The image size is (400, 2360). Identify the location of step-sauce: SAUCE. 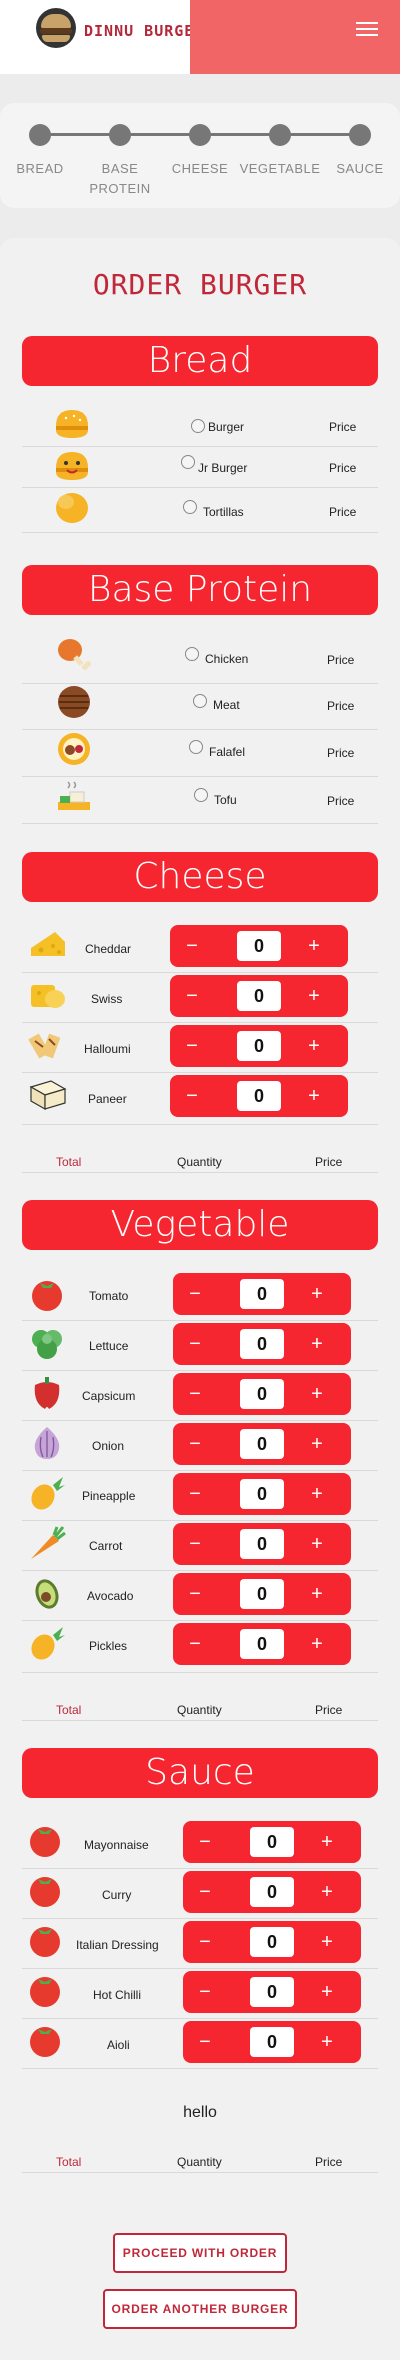
(357, 151).